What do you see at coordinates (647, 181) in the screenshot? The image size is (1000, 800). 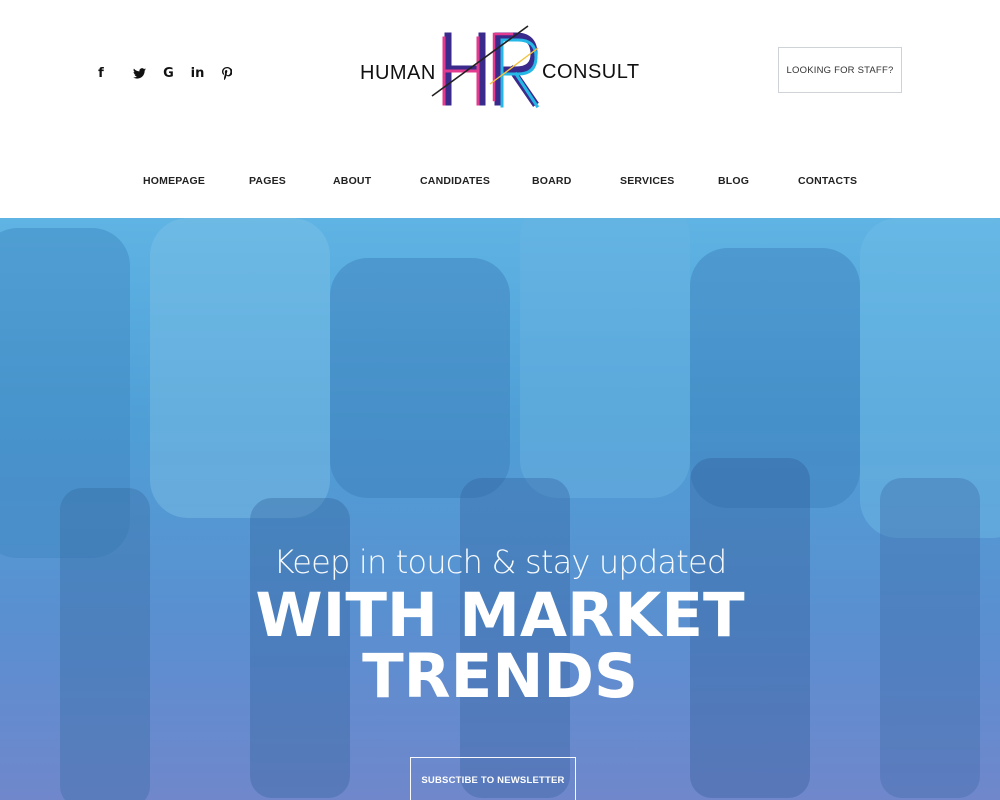 I see `nav-item-services: SERVICES` at bounding box center [647, 181].